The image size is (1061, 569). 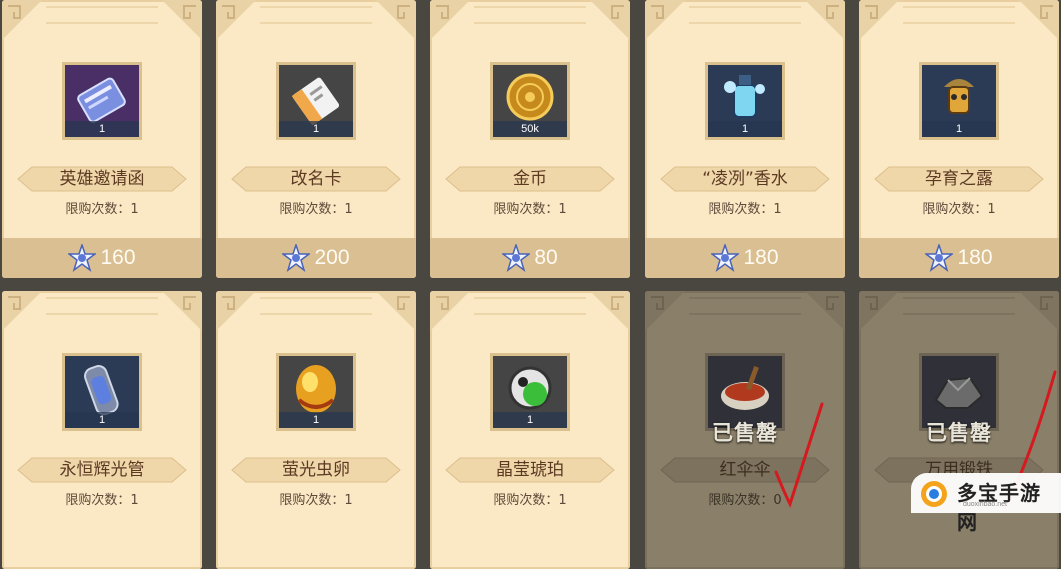 I want to click on item-nameplate: 英雄邀请函, so click(x=102, y=179).